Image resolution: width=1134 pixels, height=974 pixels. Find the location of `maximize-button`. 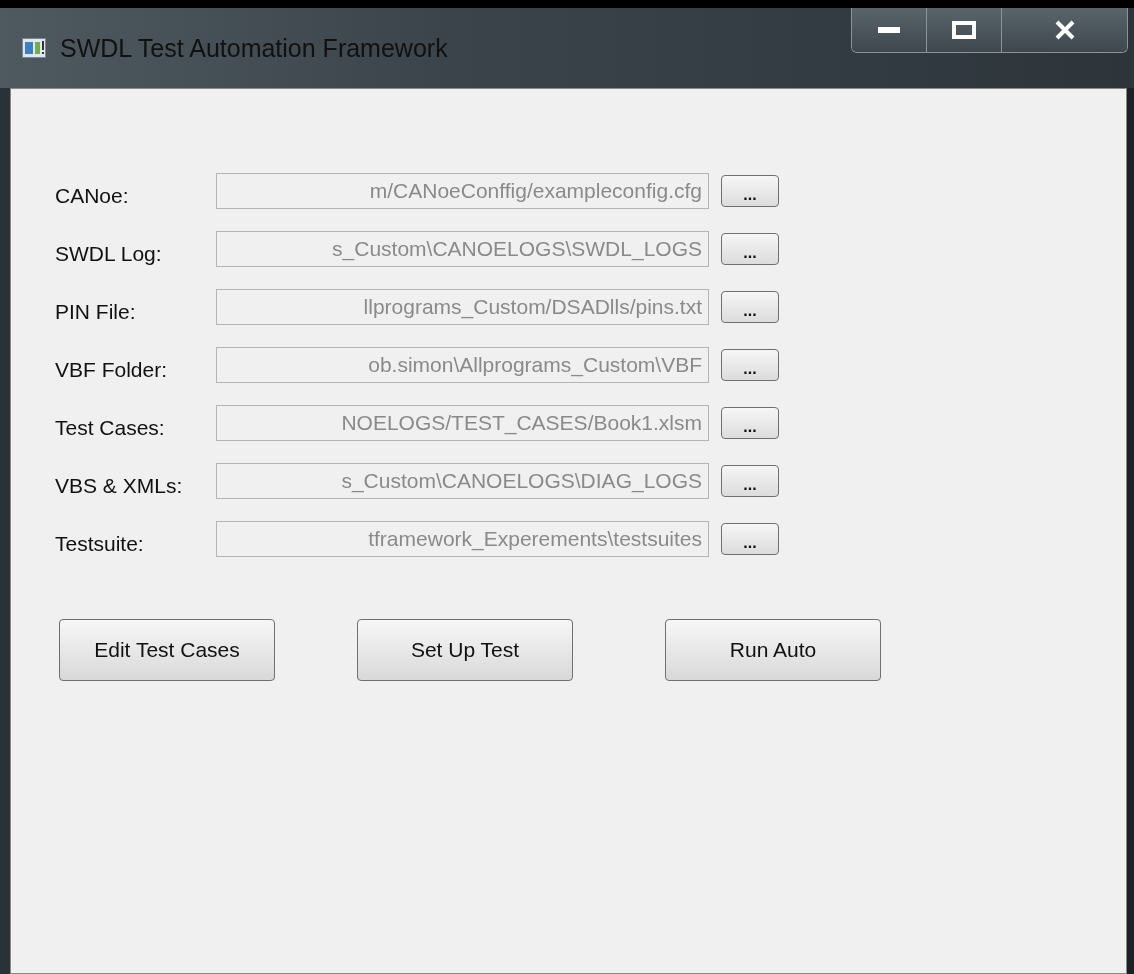

maximize-button is located at coordinates (964, 30).